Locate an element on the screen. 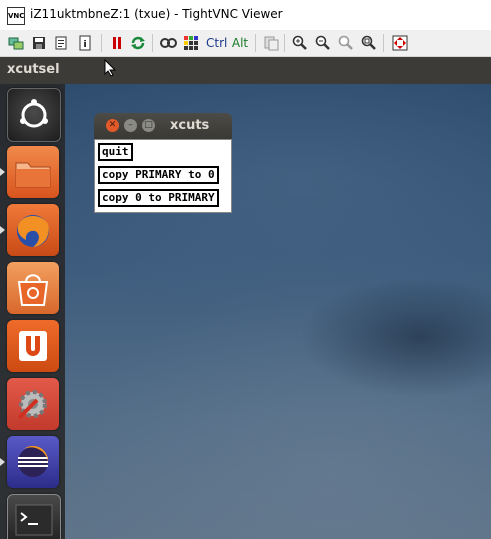 The image size is (491, 539). top-panel: xcutsel is located at coordinates (245, 70).